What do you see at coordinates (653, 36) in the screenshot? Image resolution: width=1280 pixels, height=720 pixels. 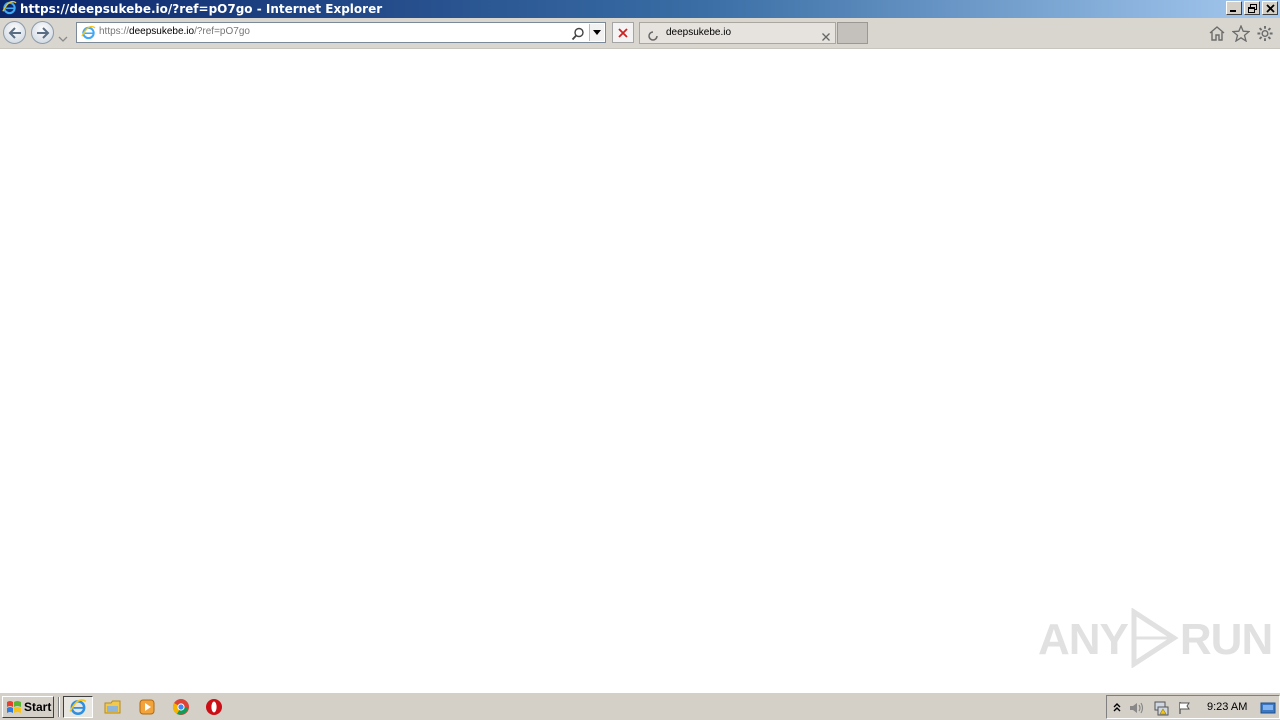 I see `loading-spinner-icon` at bounding box center [653, 36].